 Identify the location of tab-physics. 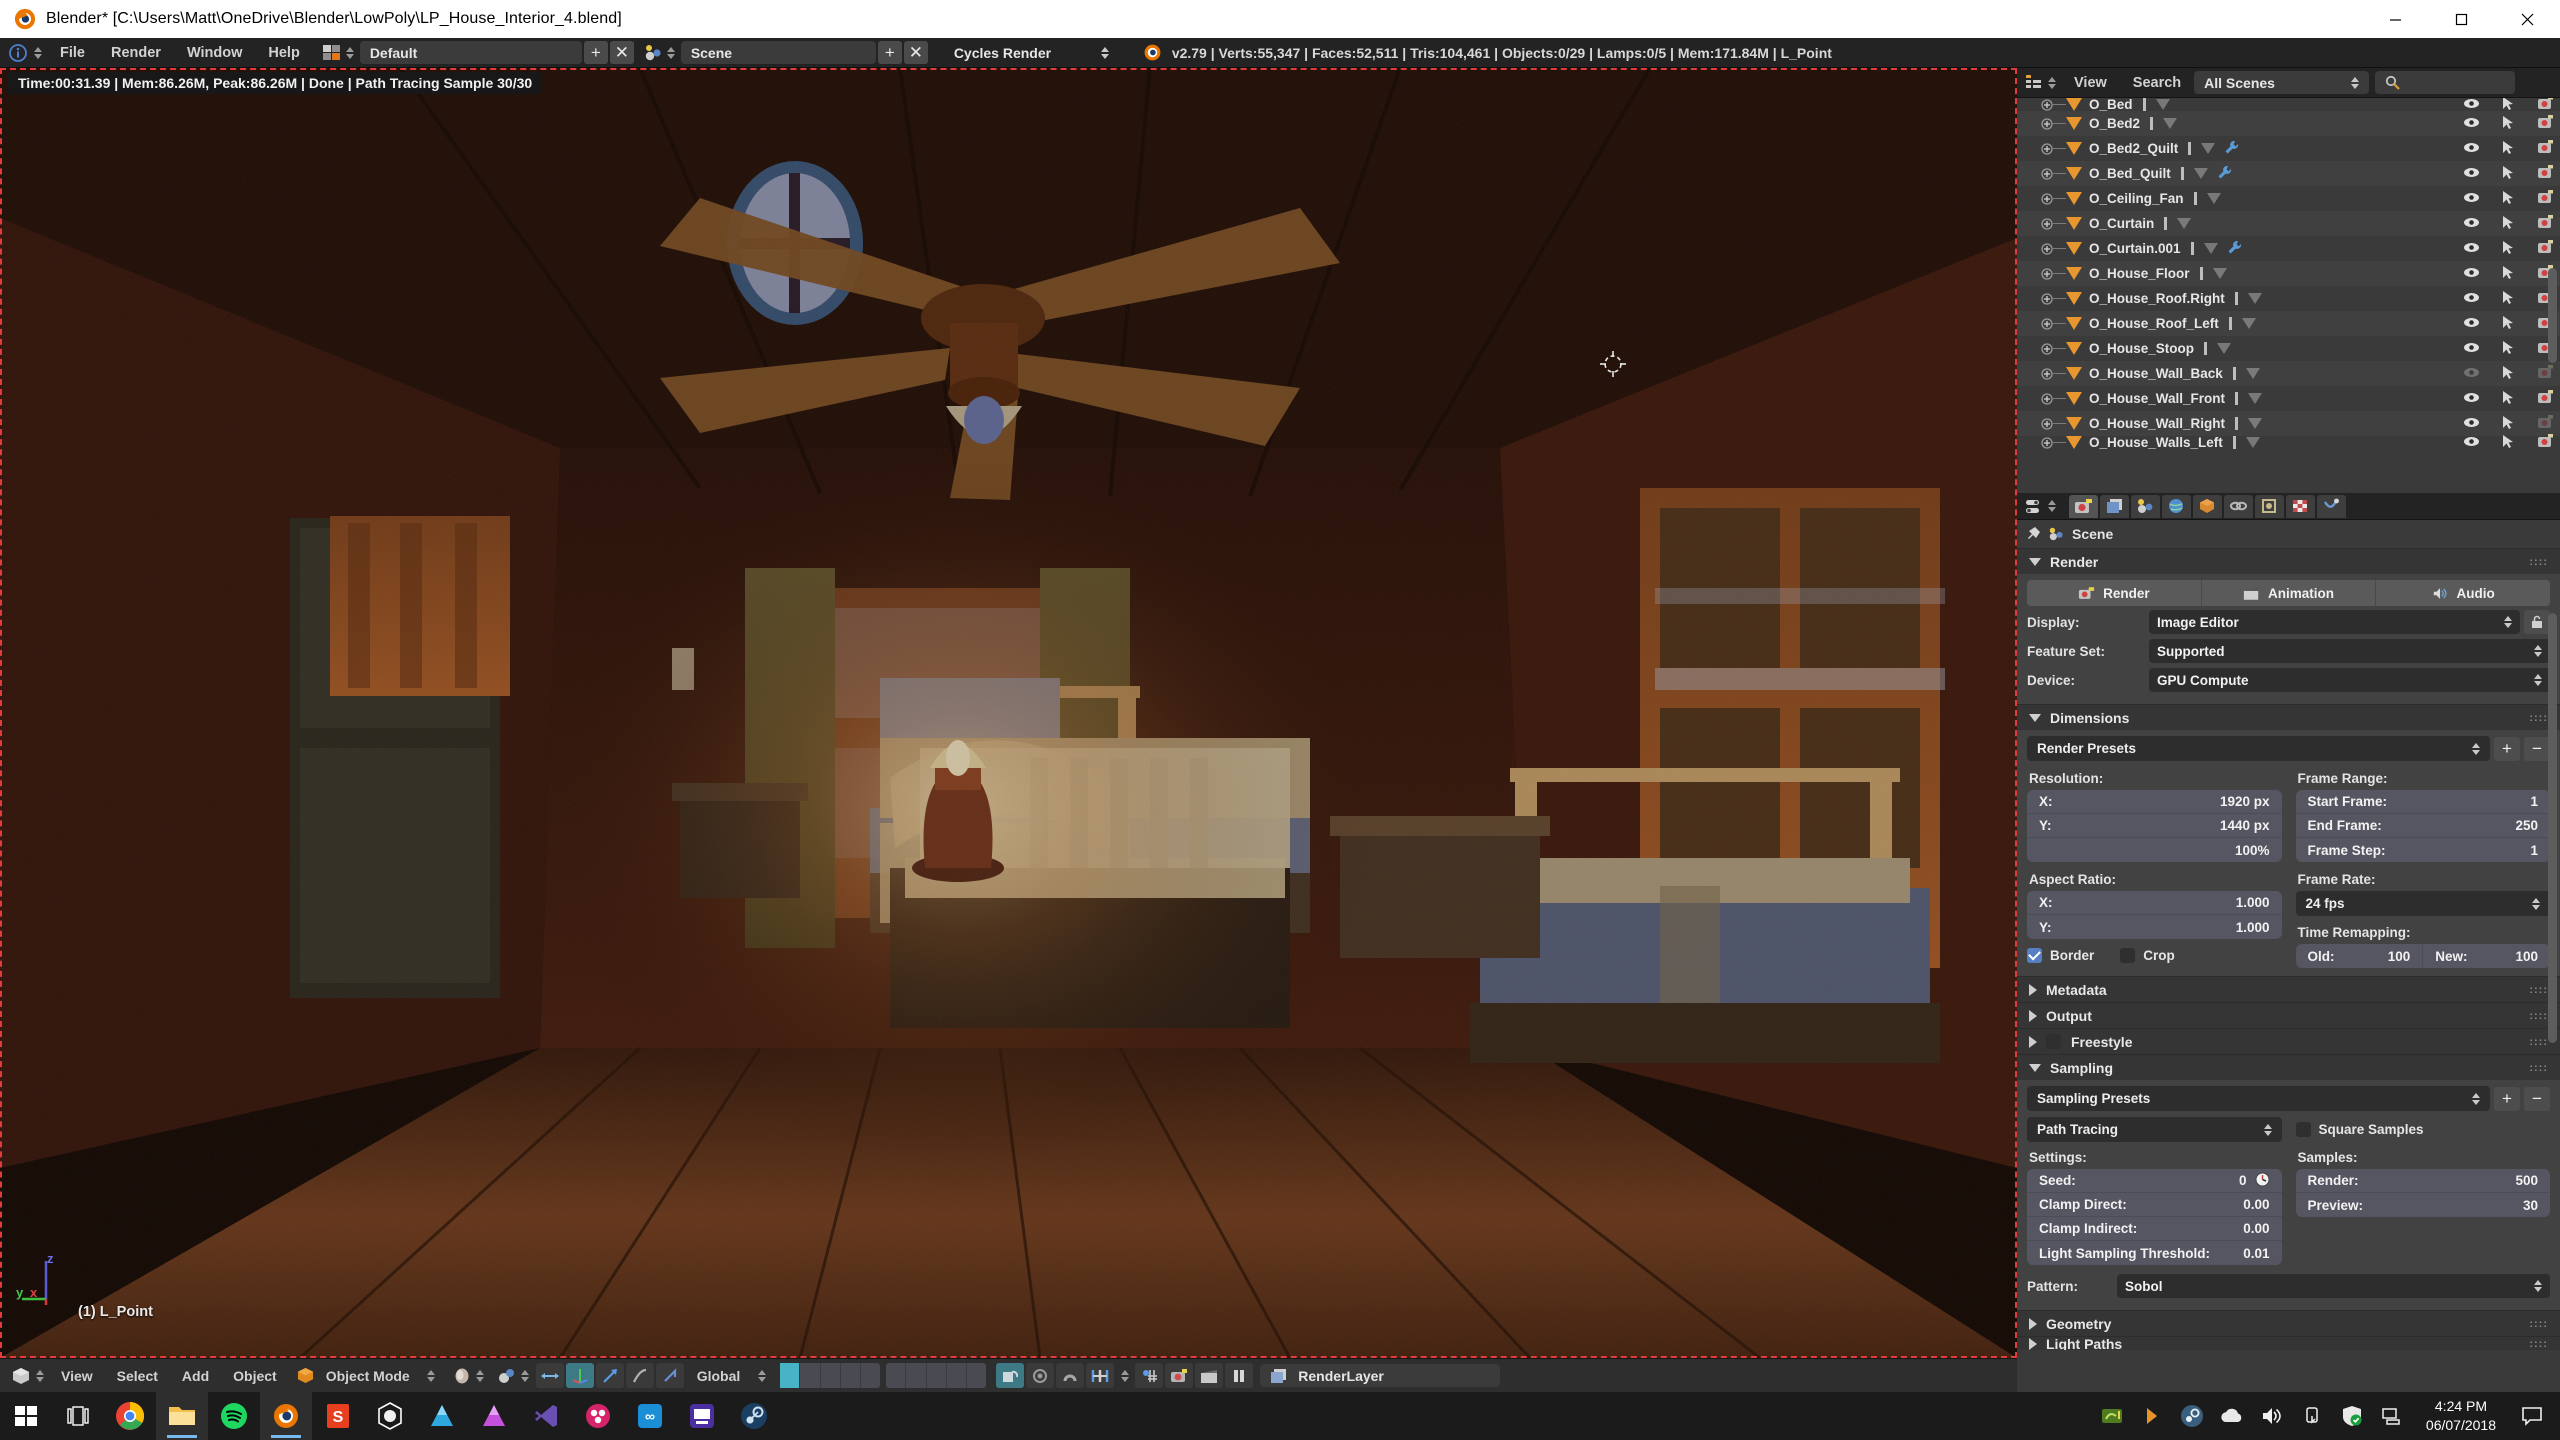
(2331, 506).